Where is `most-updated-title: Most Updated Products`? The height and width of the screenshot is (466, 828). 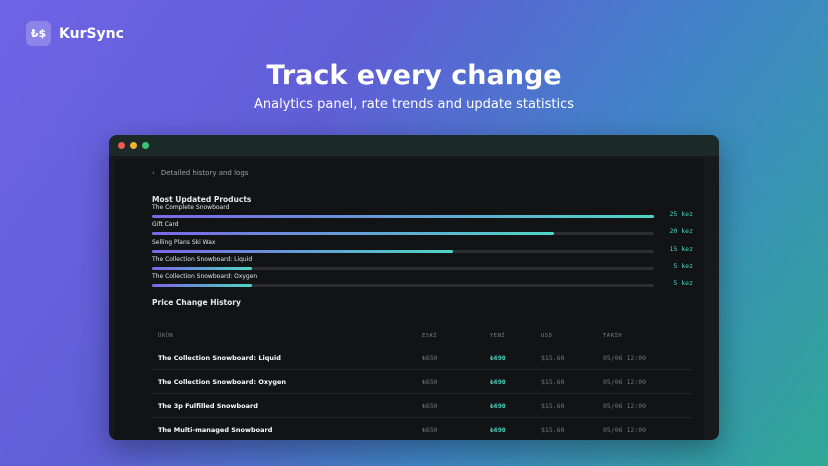
most-updated-title: Most Updated Products is located at coordinates (202, 199).